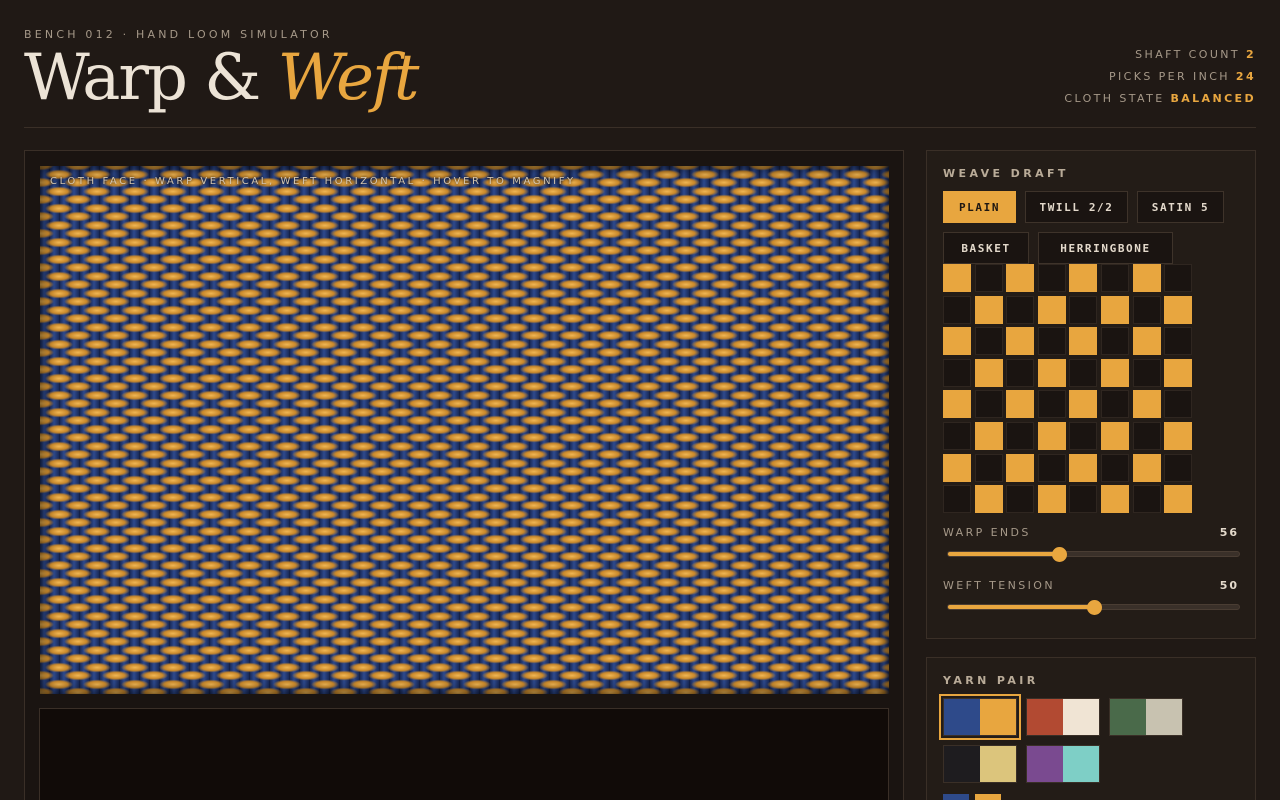 The width and height of the screenshot is (1280, 800). What do you see at coordinates (999, 585) in the screenshot?
I see `weft-tension-label: WEFT TENSION` at bounding box center [999, 585].